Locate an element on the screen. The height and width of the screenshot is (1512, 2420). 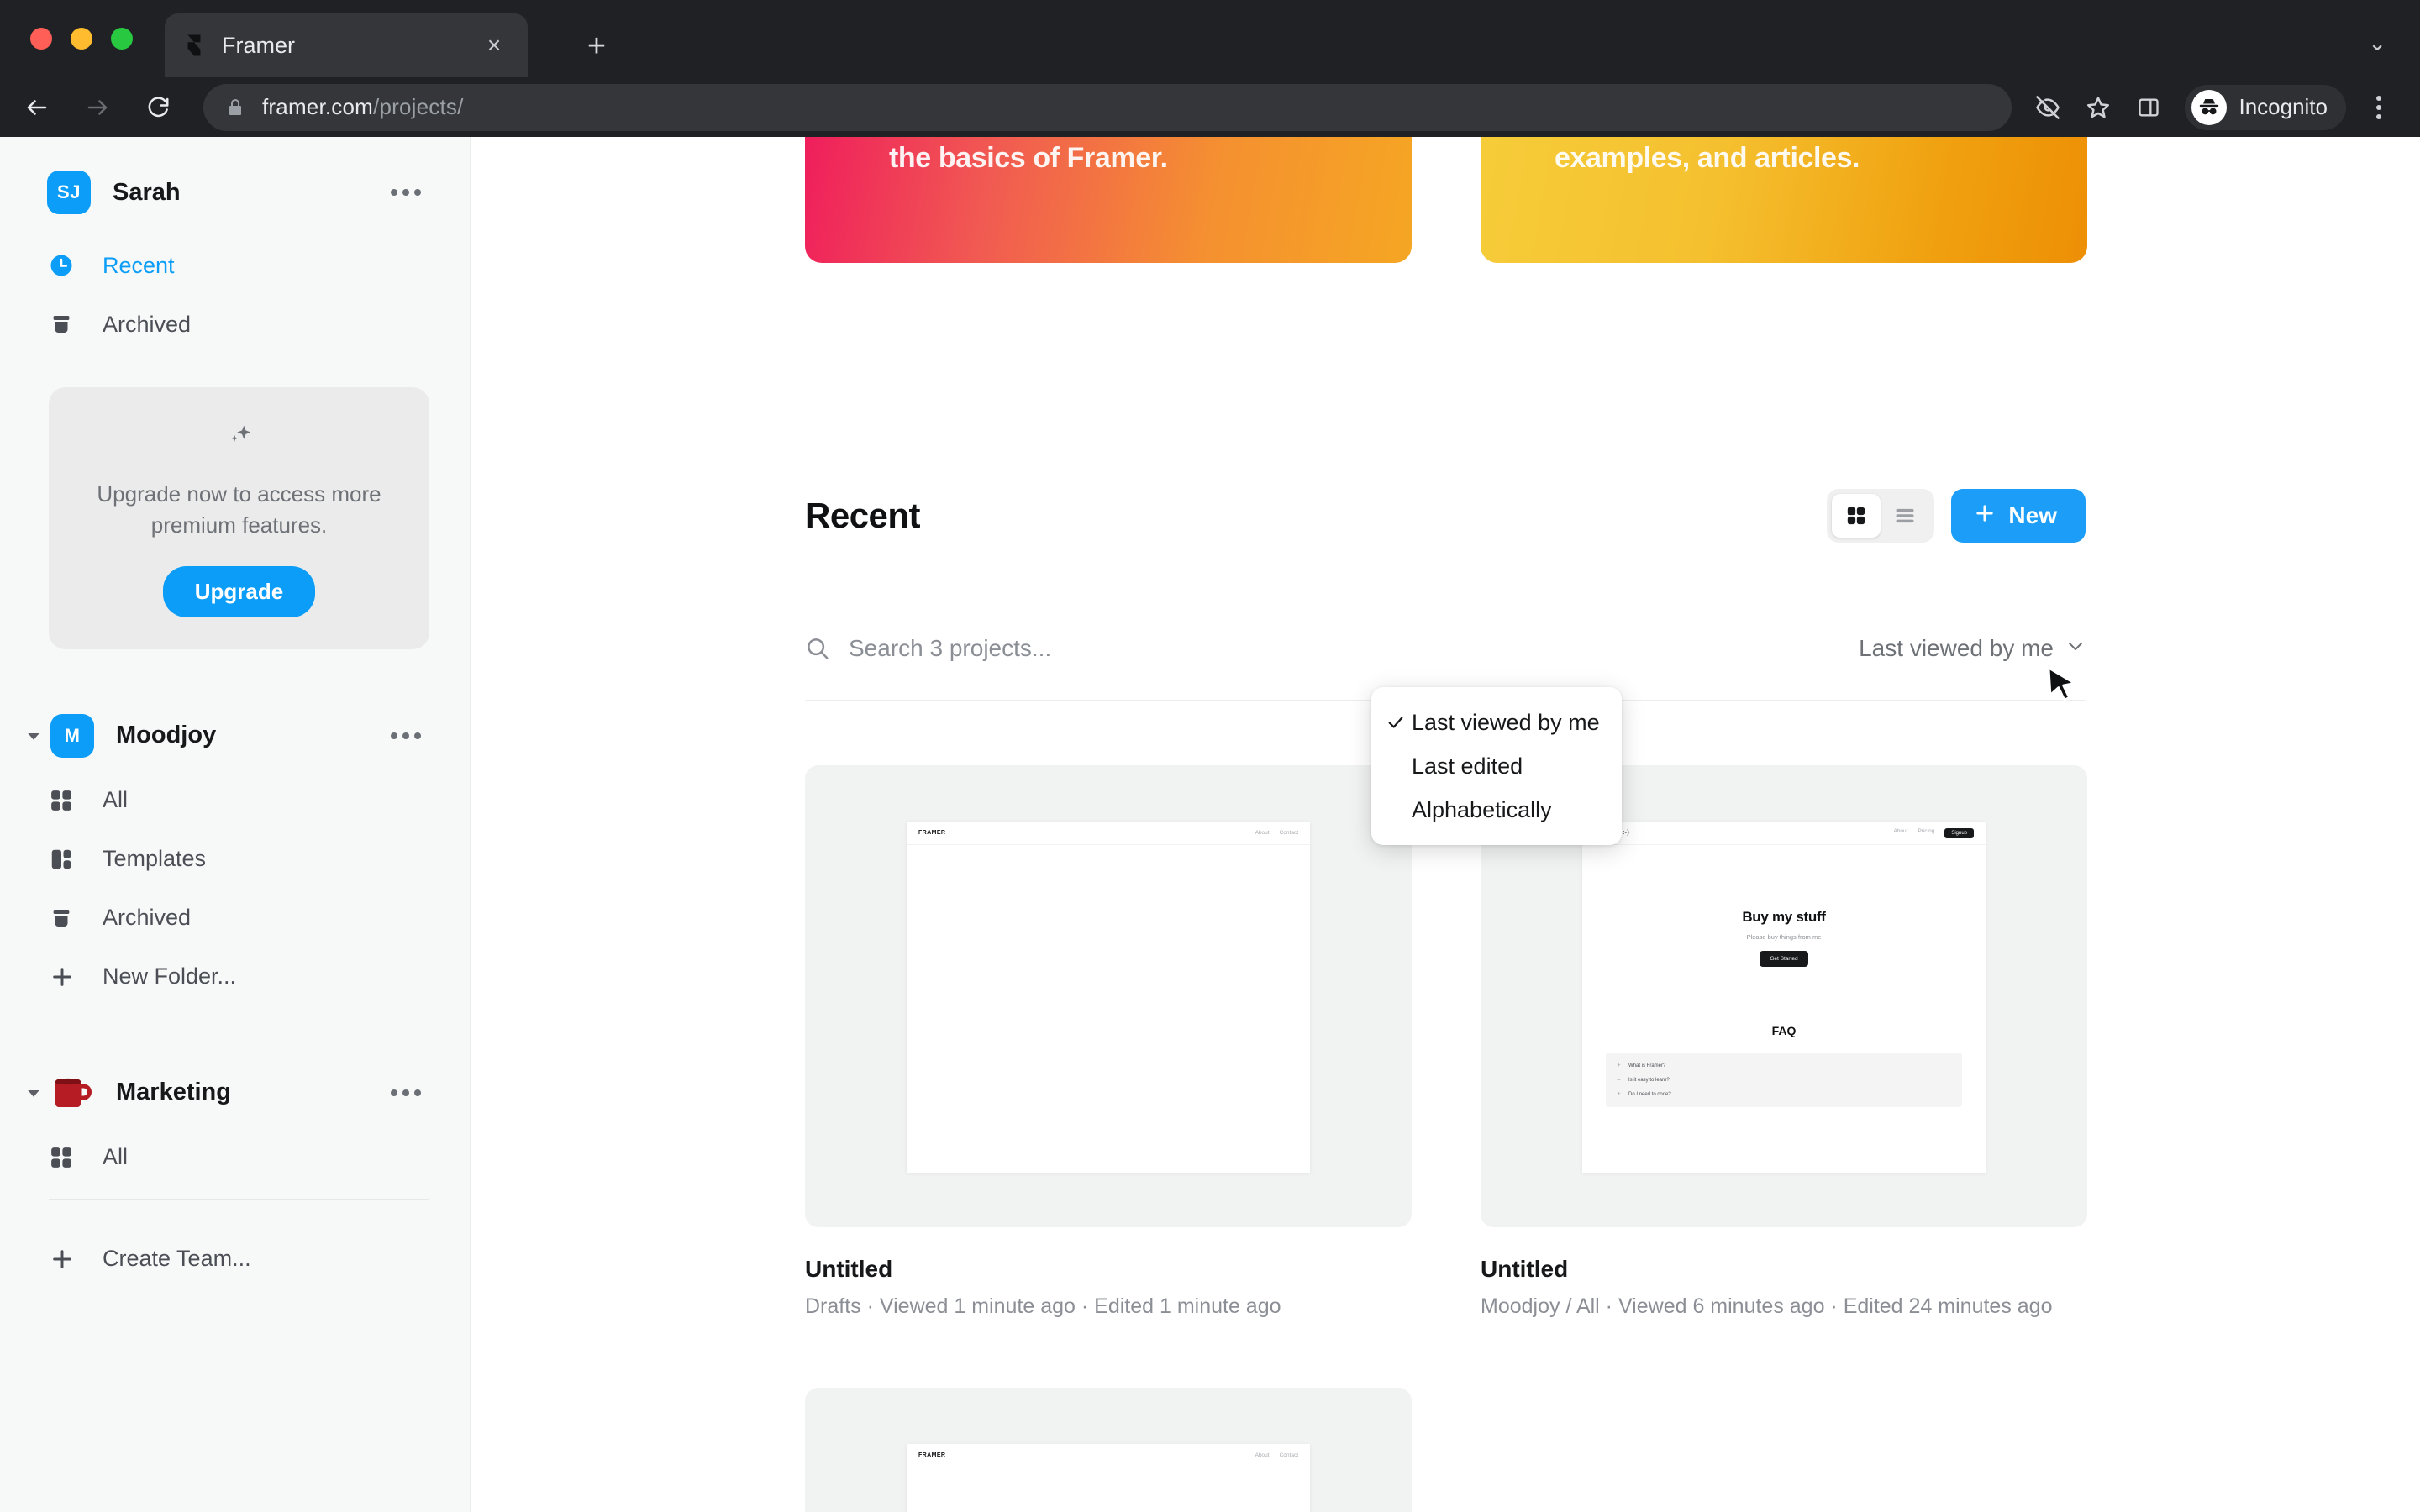
sidebar-item-templates: Templates is located at coordinates (235, 859).